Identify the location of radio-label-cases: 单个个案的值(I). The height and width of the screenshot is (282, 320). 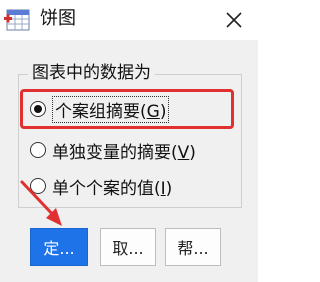
(112, 188).